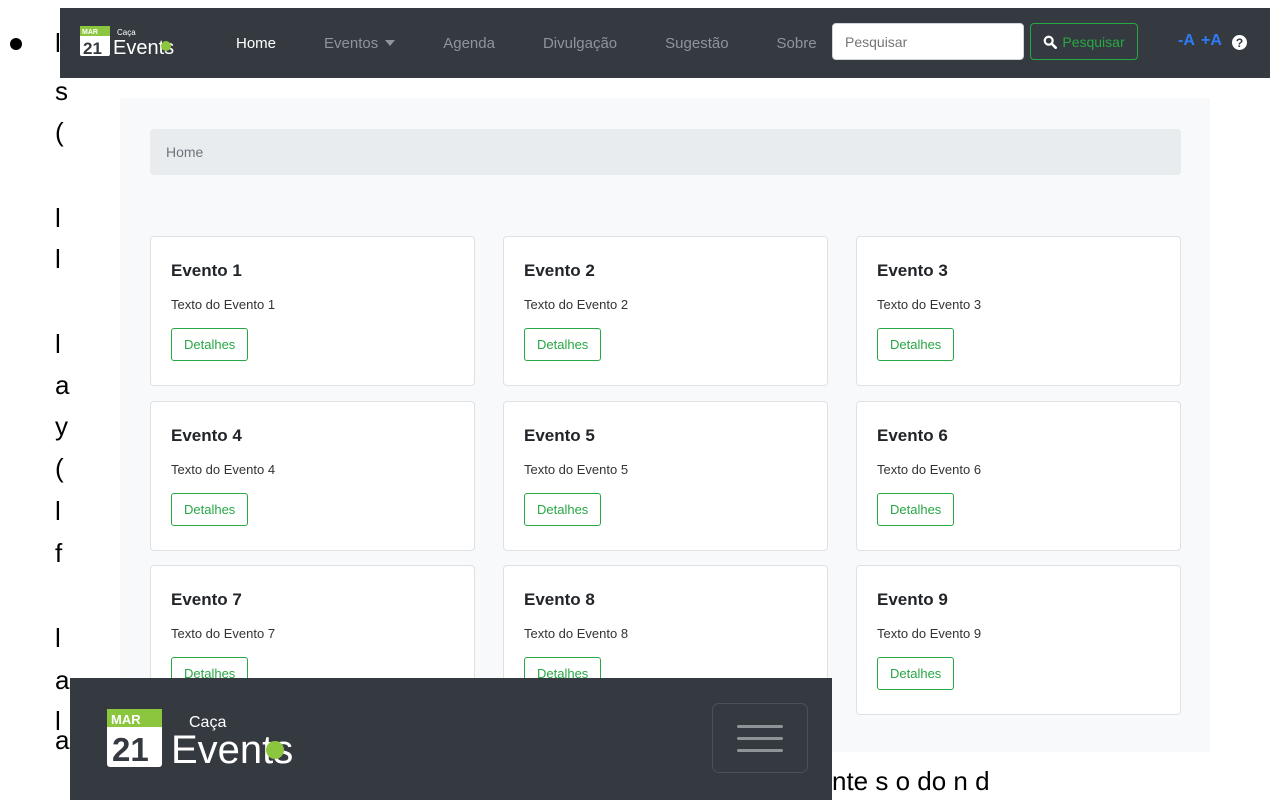 This screenshot has height=800, width=1270. Describe the element at coordinates (665, 311) in the screenshot. I see `event-card: Evento 2 Texto do Evento 2 Detalhes` at that location.